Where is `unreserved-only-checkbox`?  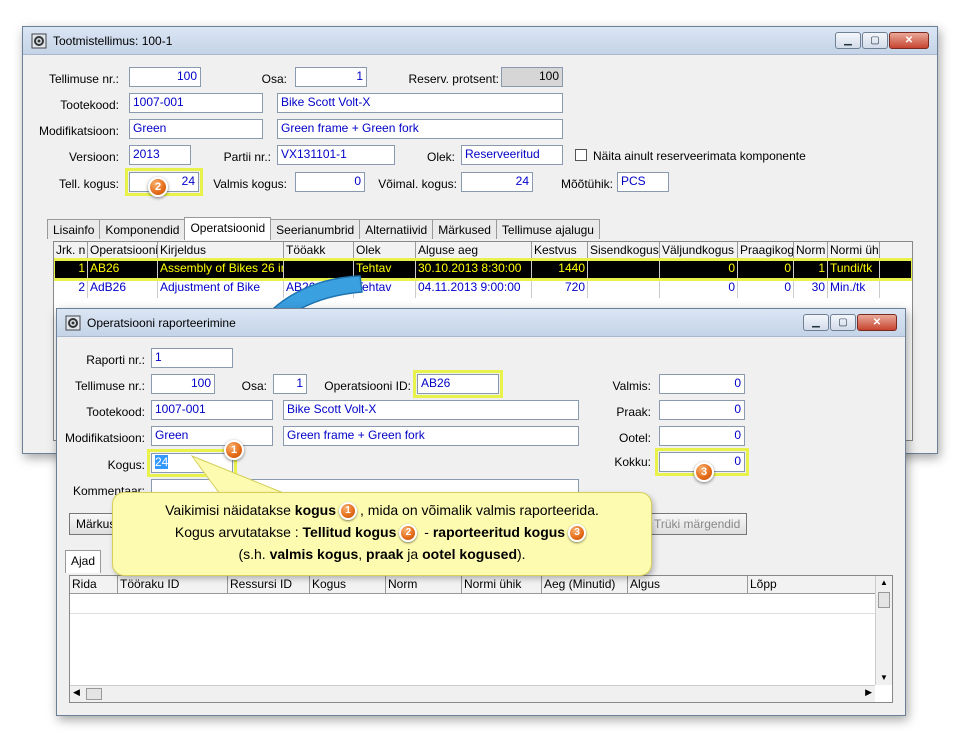
unreserved-only-checkbox is located at coordinates (581, 155).